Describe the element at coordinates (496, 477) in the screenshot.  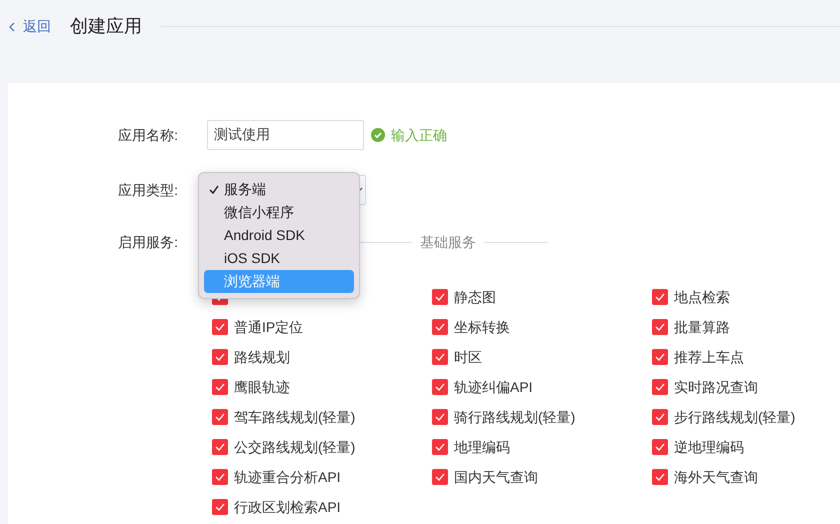
I see `service-label: 国内天气查询` at that location.